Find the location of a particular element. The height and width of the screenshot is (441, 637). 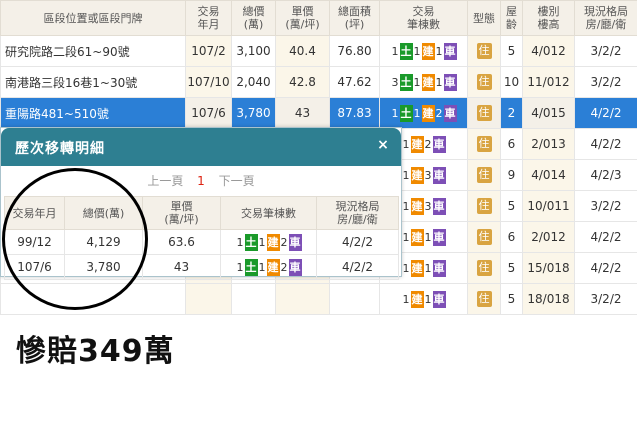

detail-unit-cell: 43 is located at coordinates (181, 267).